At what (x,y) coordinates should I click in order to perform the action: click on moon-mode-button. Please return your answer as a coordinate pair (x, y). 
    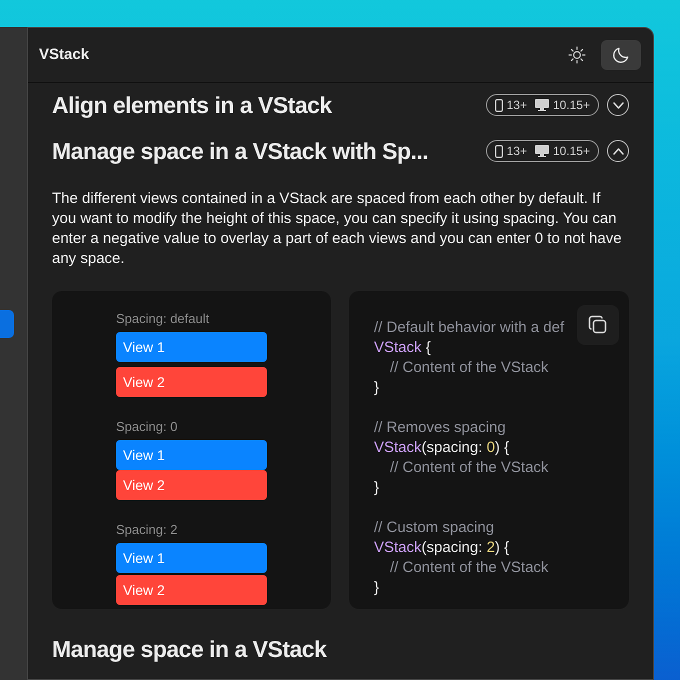
    Looking at the image, I should click on (621, 55).